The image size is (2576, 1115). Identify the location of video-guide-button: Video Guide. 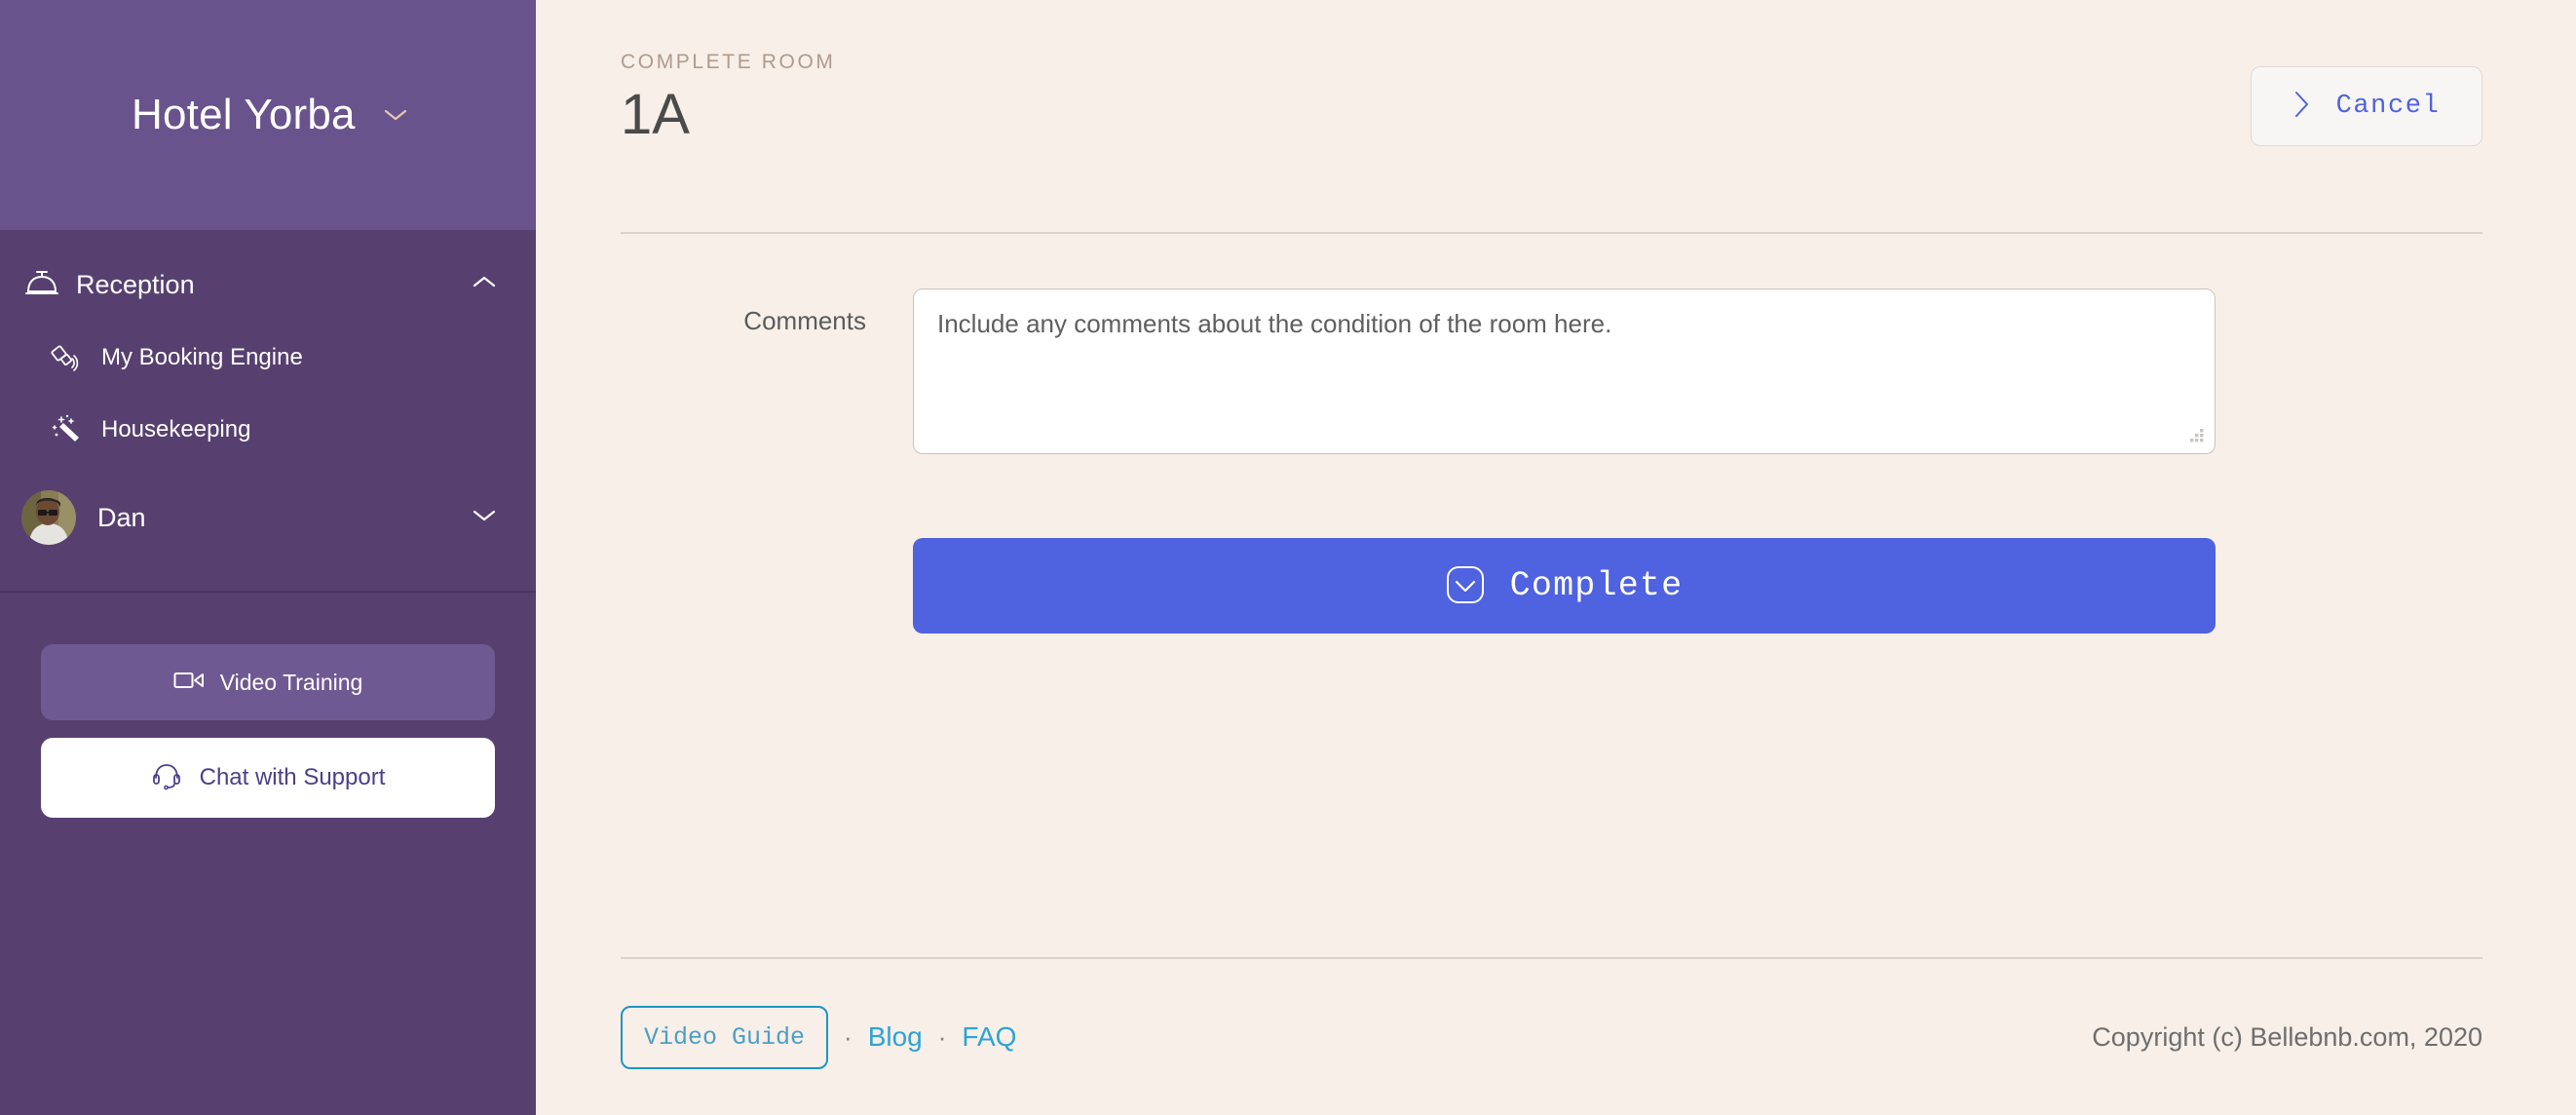
(725, 1037).